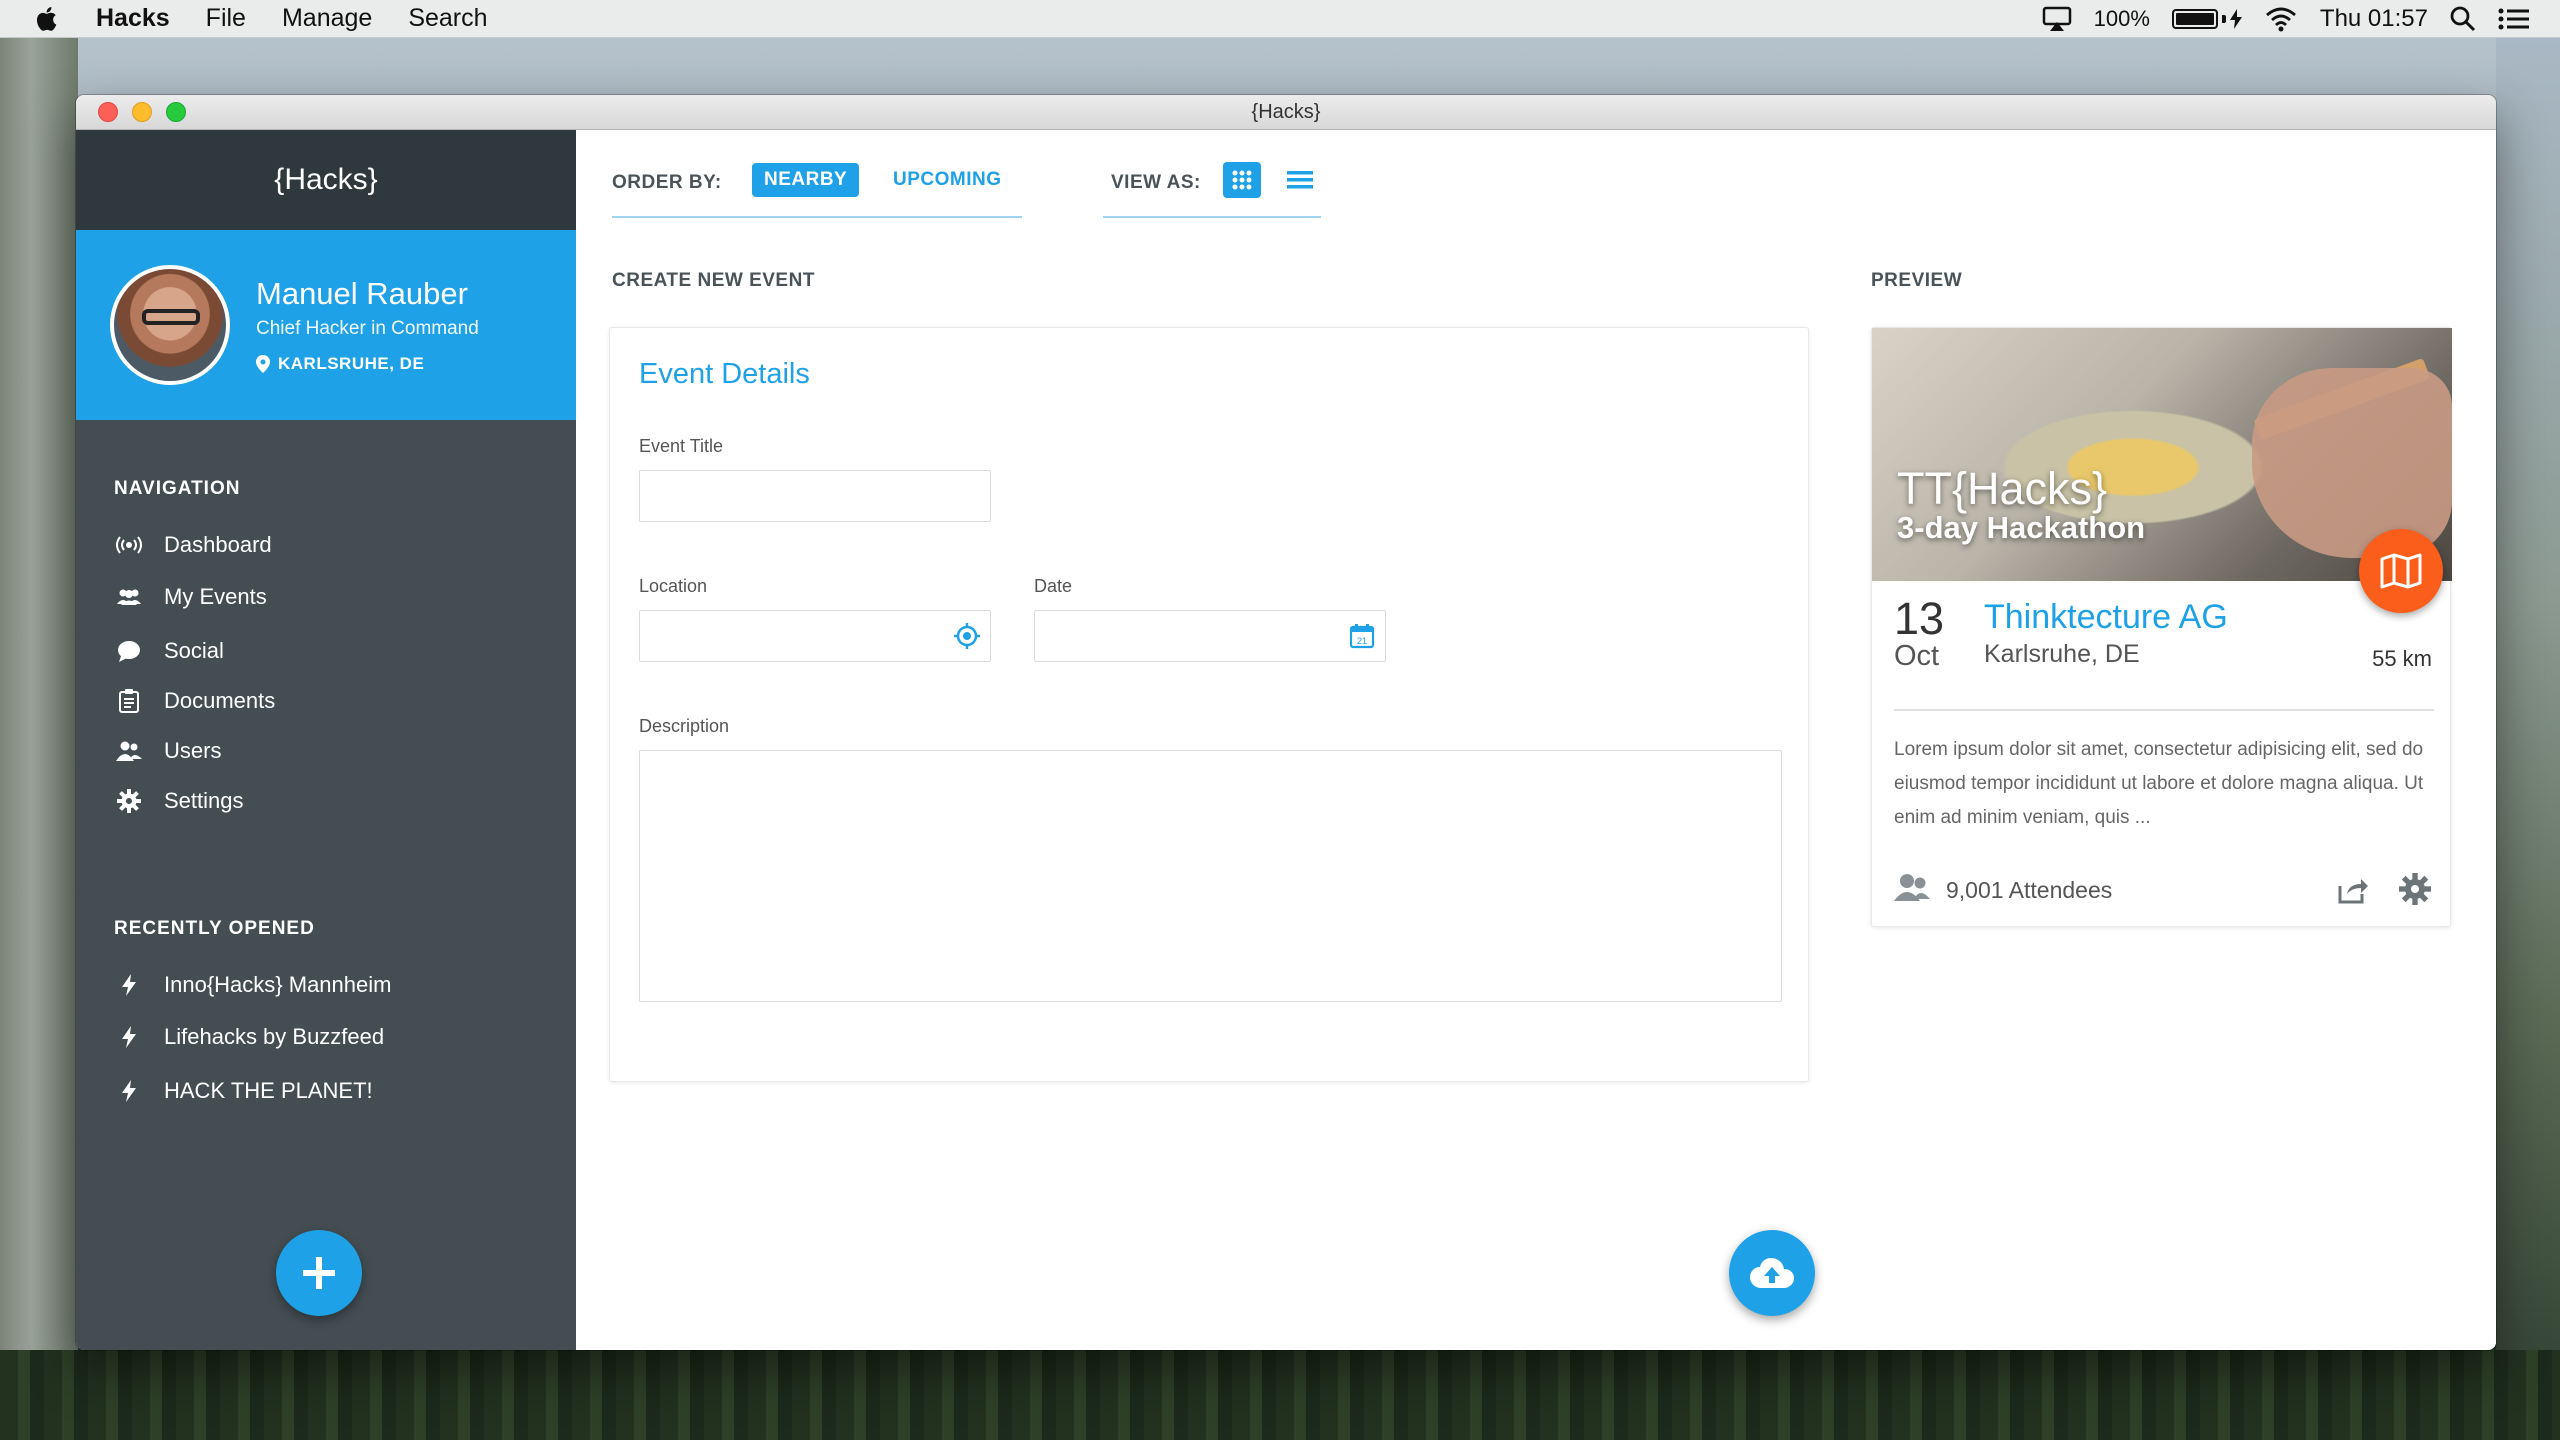 The width and height of the screenshot is (2560, 1440). Describe the element at coordinates (447, 18) in the screenshot. I see `menu-search: Search` at that location.